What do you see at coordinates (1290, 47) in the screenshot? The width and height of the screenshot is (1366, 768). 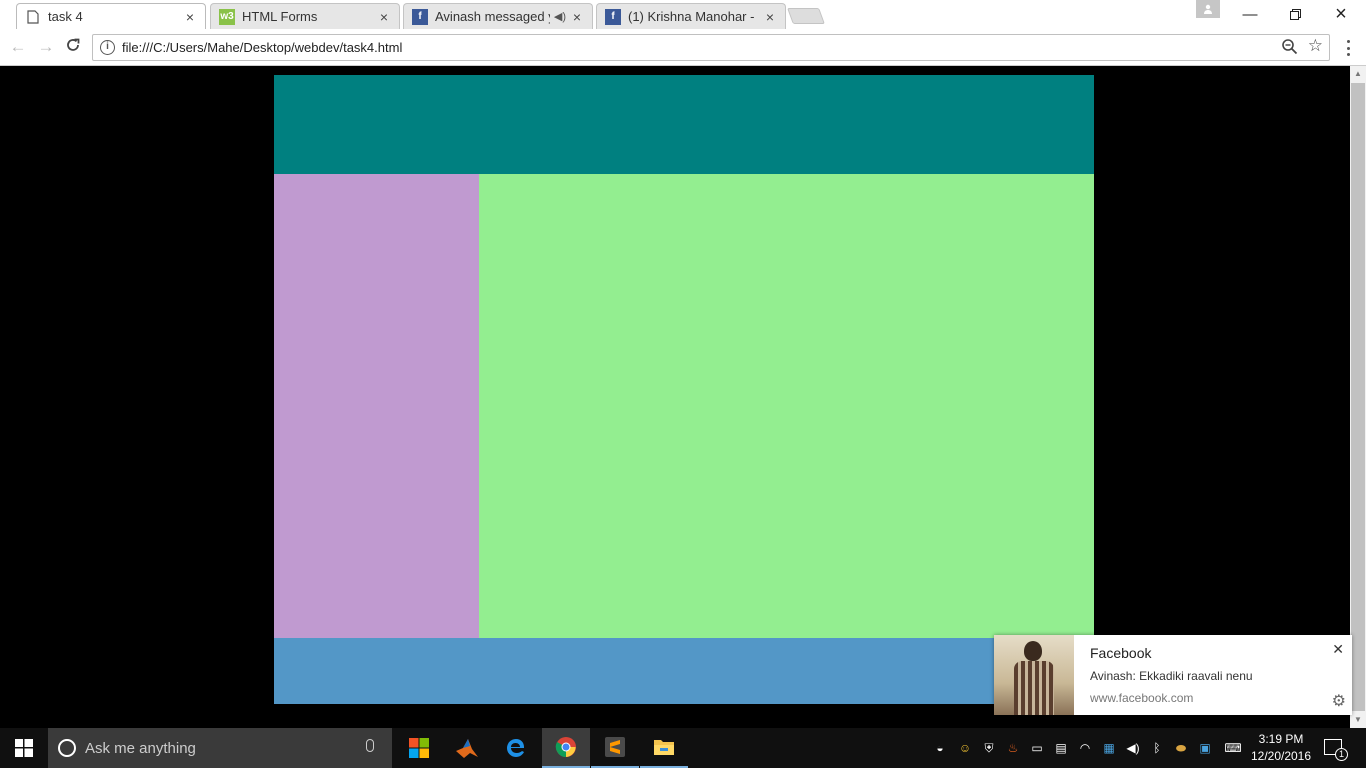 I see `zoom-icon` at bounding box center [1290, 47].